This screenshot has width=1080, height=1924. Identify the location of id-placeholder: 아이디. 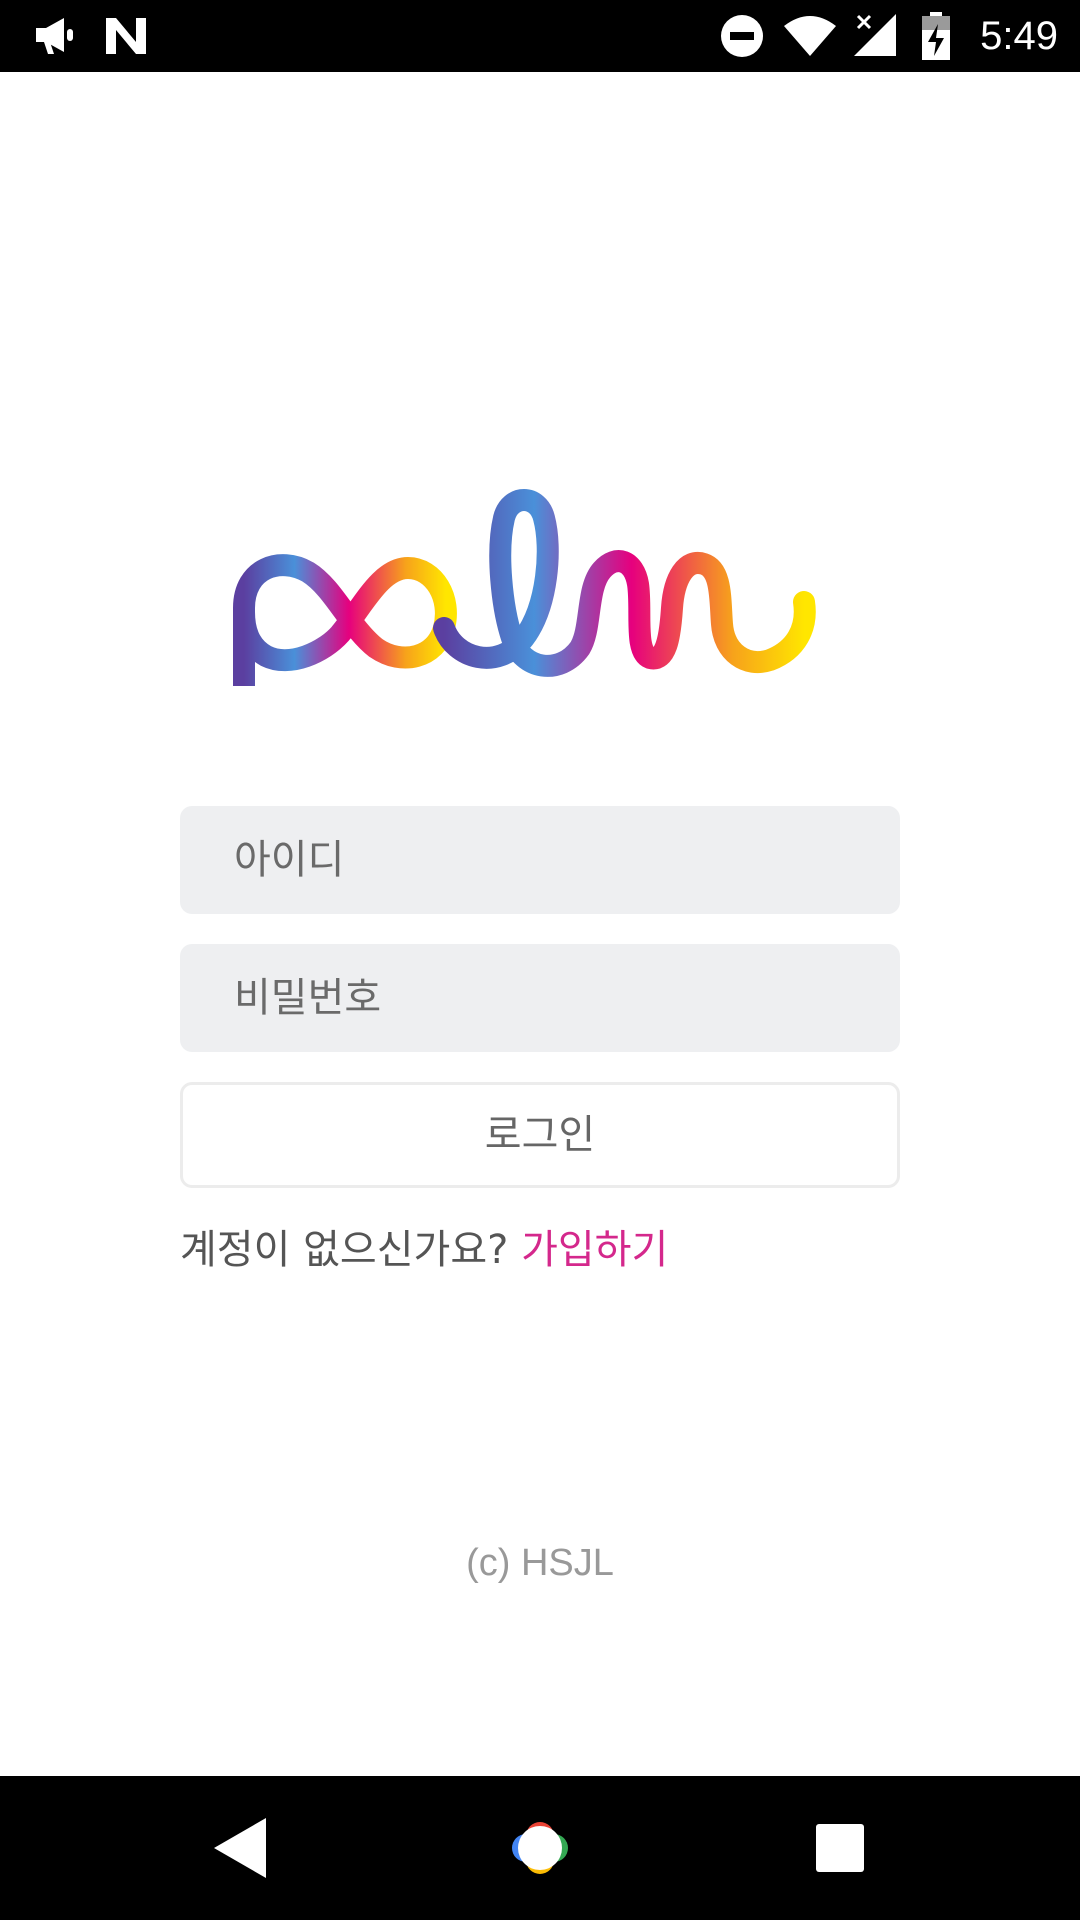
(289, 860).